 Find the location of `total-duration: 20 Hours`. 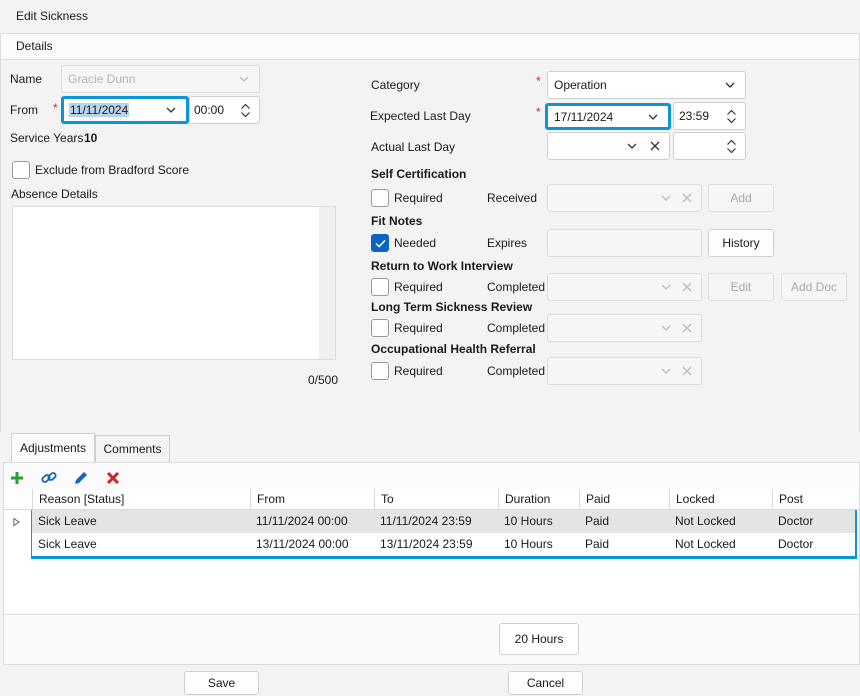

total-duration: 20 Hours is located at coordinates (539, 639).